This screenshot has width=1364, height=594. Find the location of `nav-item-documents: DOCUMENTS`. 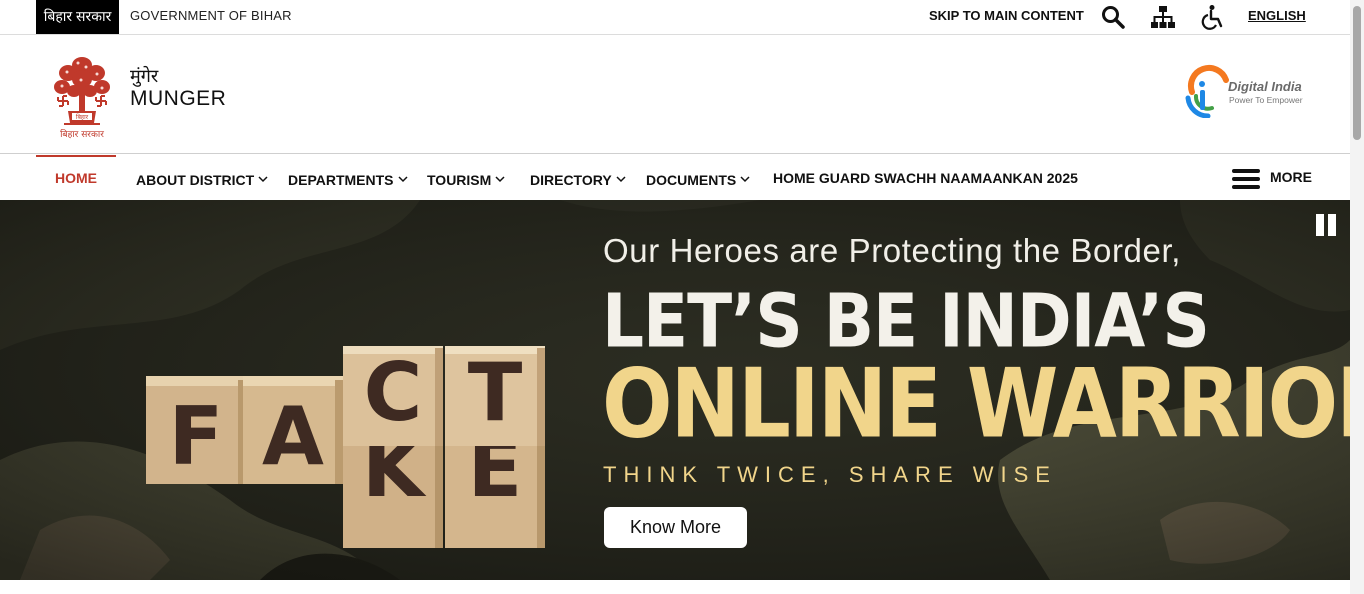

nav-item-documents: DOCUMENTS is located at coordinates (698, 179).